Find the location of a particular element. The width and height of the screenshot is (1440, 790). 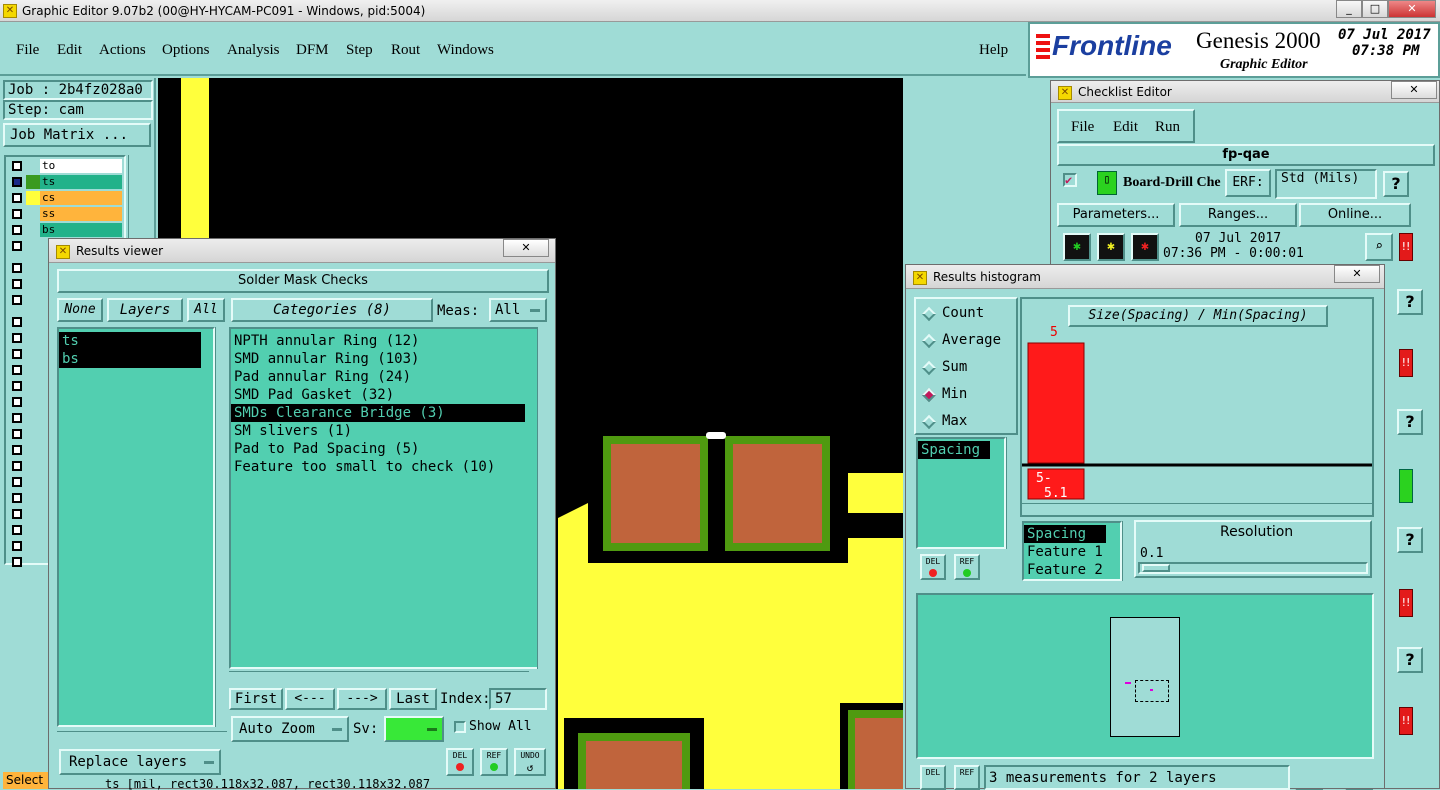

category-item: Pad to Pad Spacing (5) is located at coordinates (384, 449).